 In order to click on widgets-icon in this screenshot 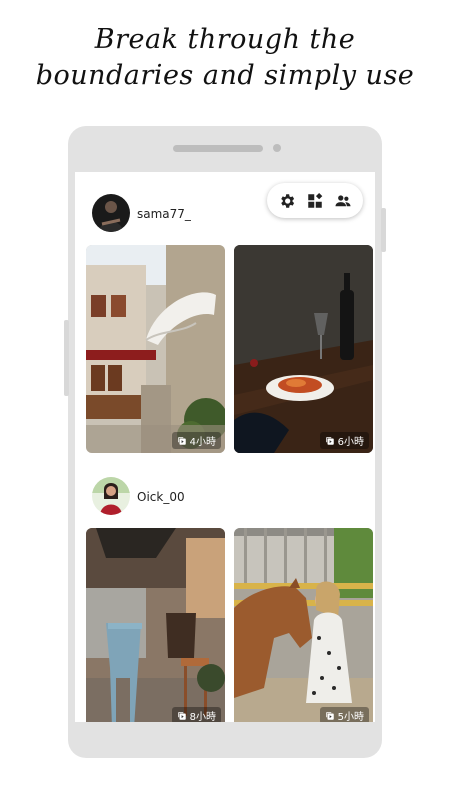, I will do `click(315, 201)`.